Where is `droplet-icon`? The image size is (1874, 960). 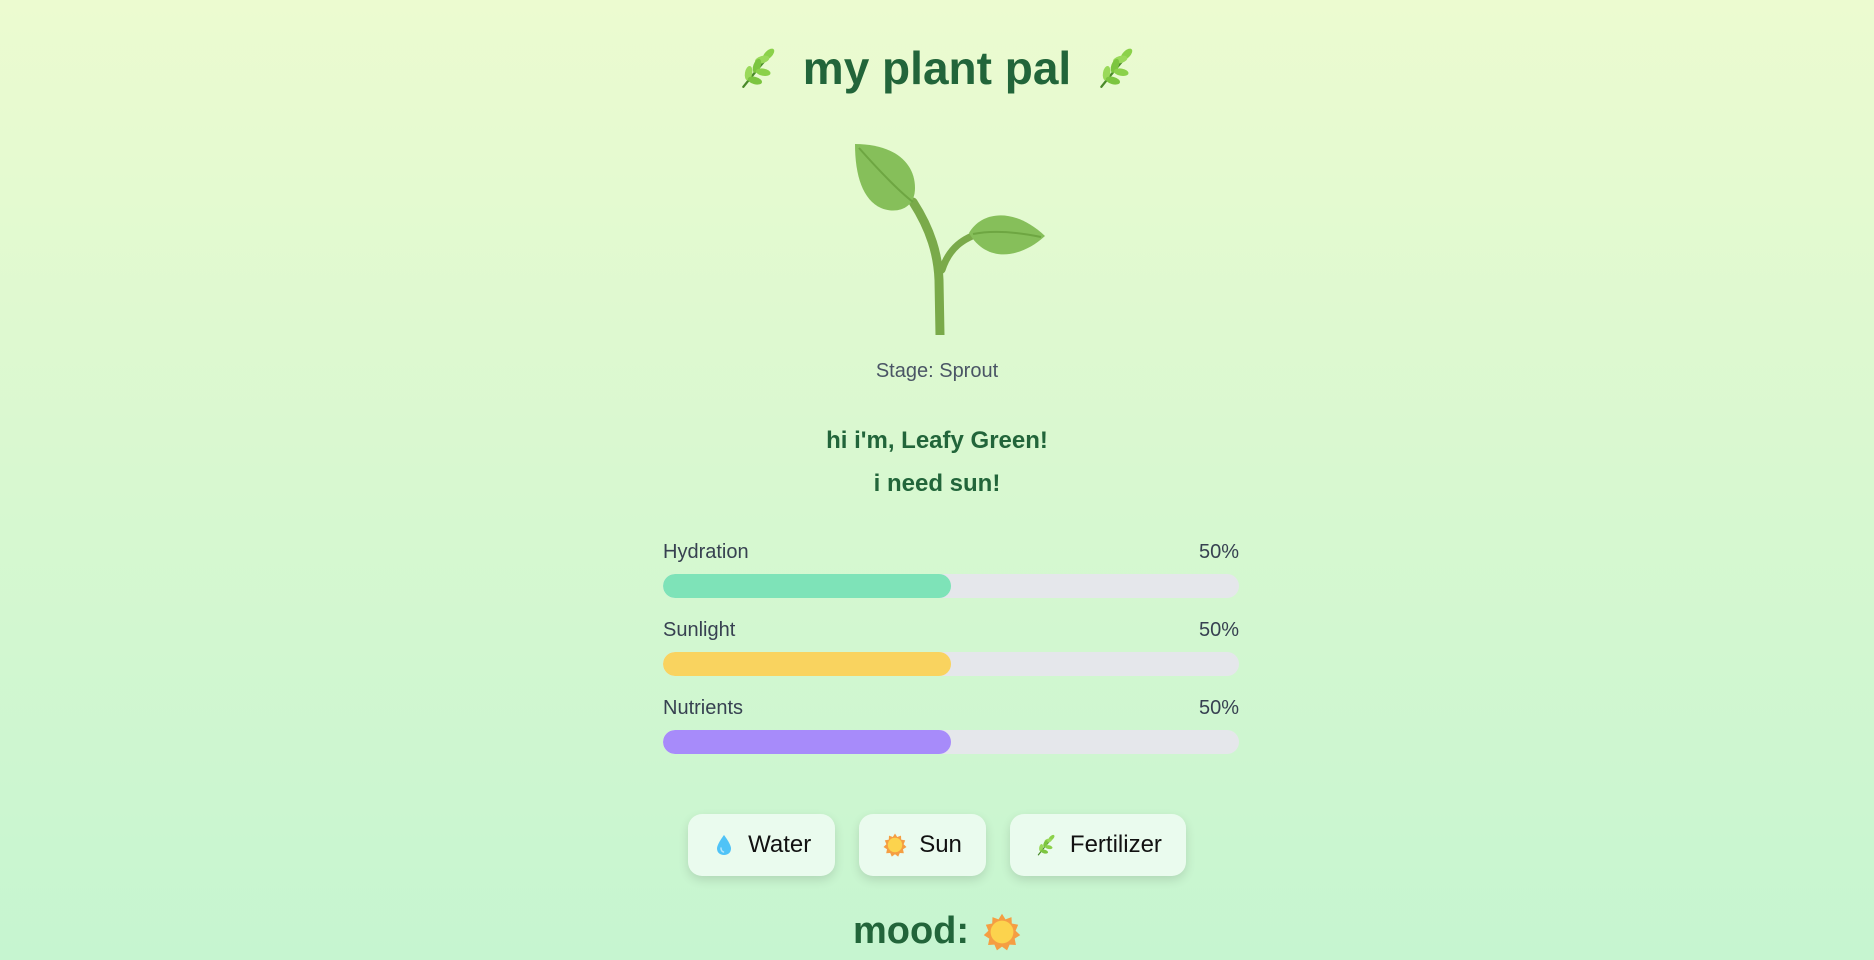
droplet-icon is located at coordinates (724, 845).